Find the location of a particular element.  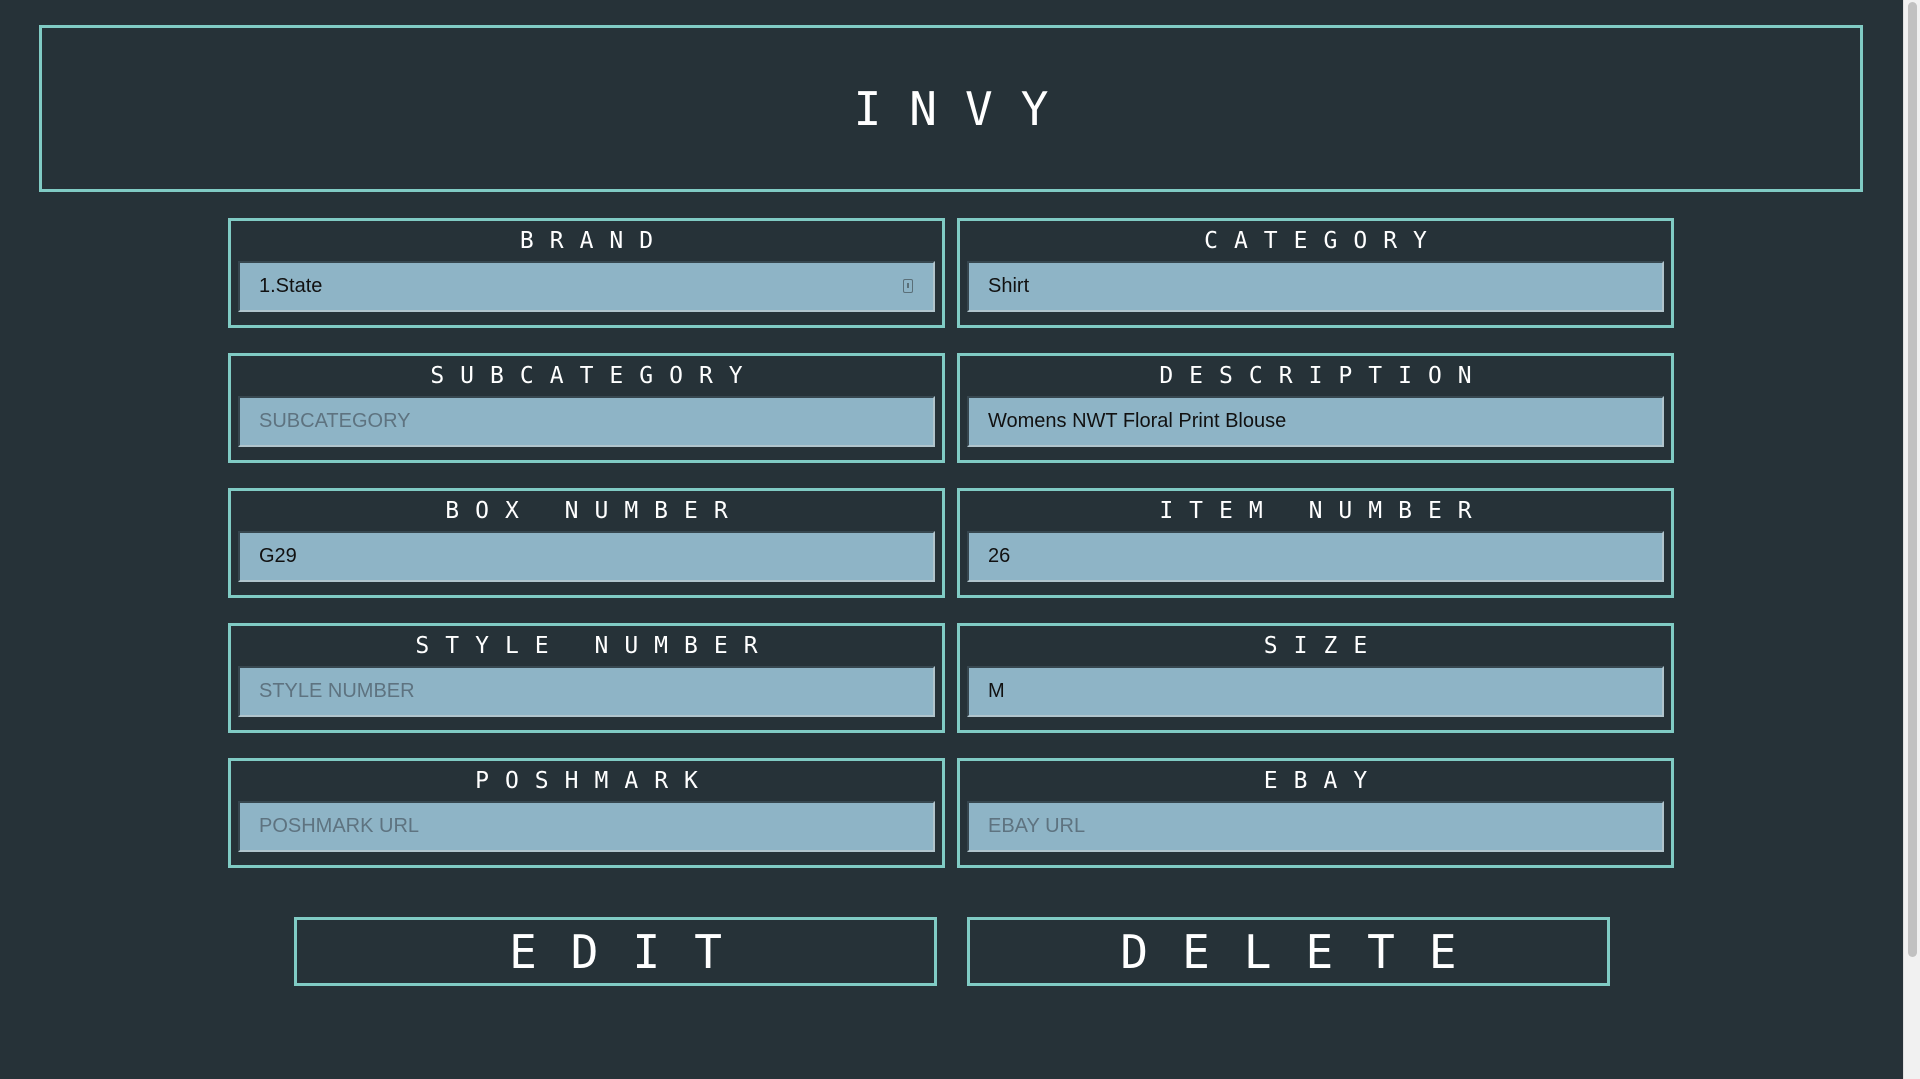

brand-field-group: BRAND is located at coordinates (586, 273).